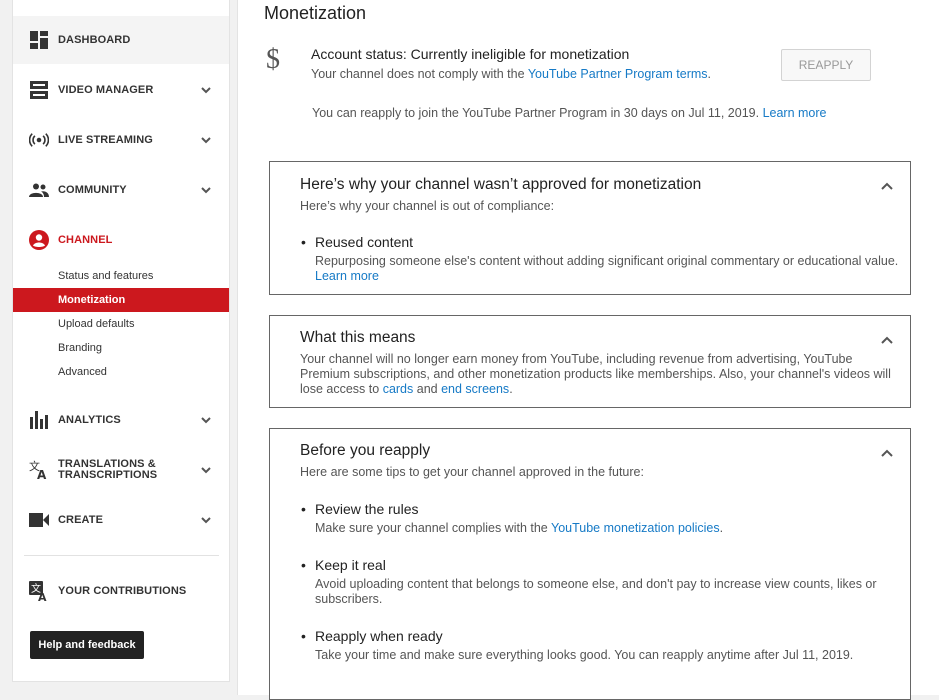 The height and width of the screenshot is (700, 939). Describe the element at coordinates (105, 139) in the screenshot. I see `nav-live-streaming-label: LIVE STREAMING` at that location.